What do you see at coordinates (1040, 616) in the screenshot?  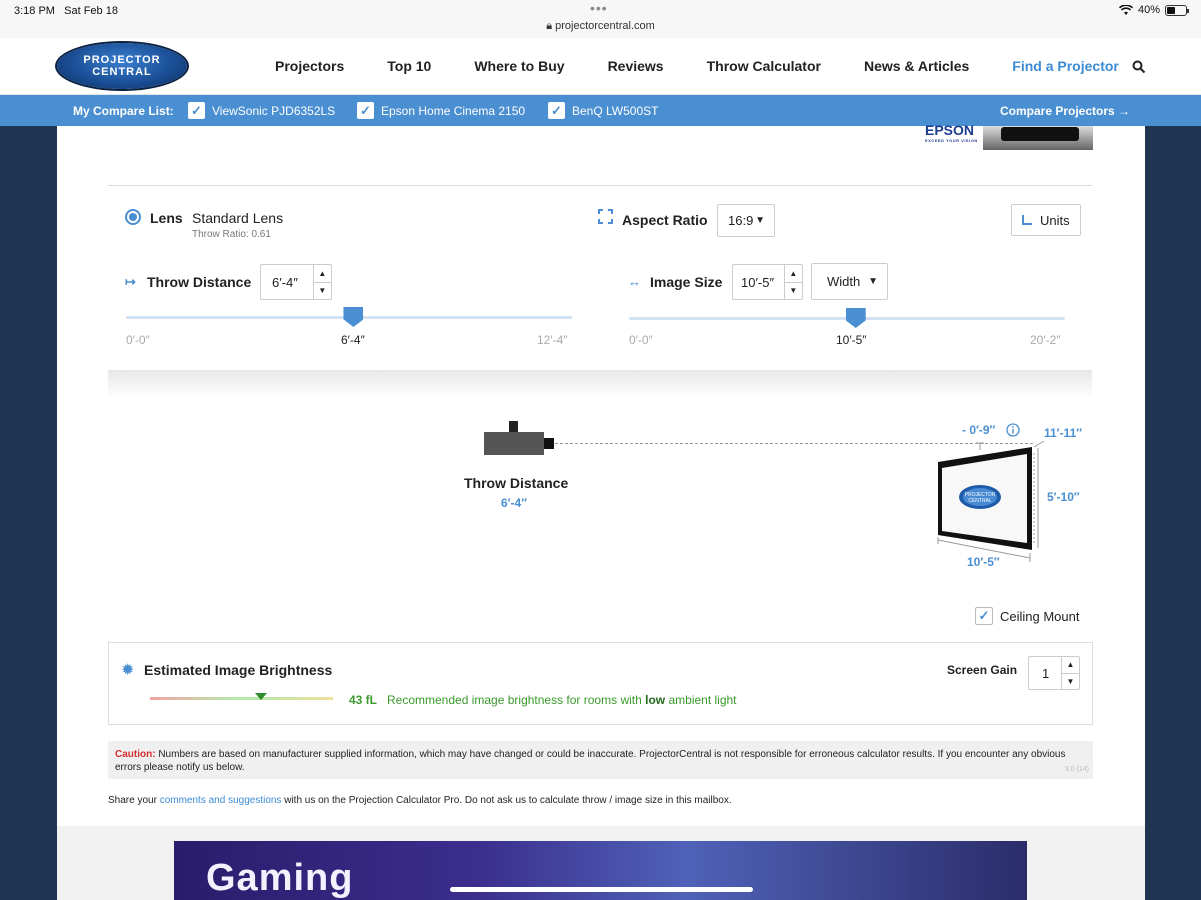 I see `ceiling-mount-label: Ceiling Mount` at bounding box center [1040, 616].